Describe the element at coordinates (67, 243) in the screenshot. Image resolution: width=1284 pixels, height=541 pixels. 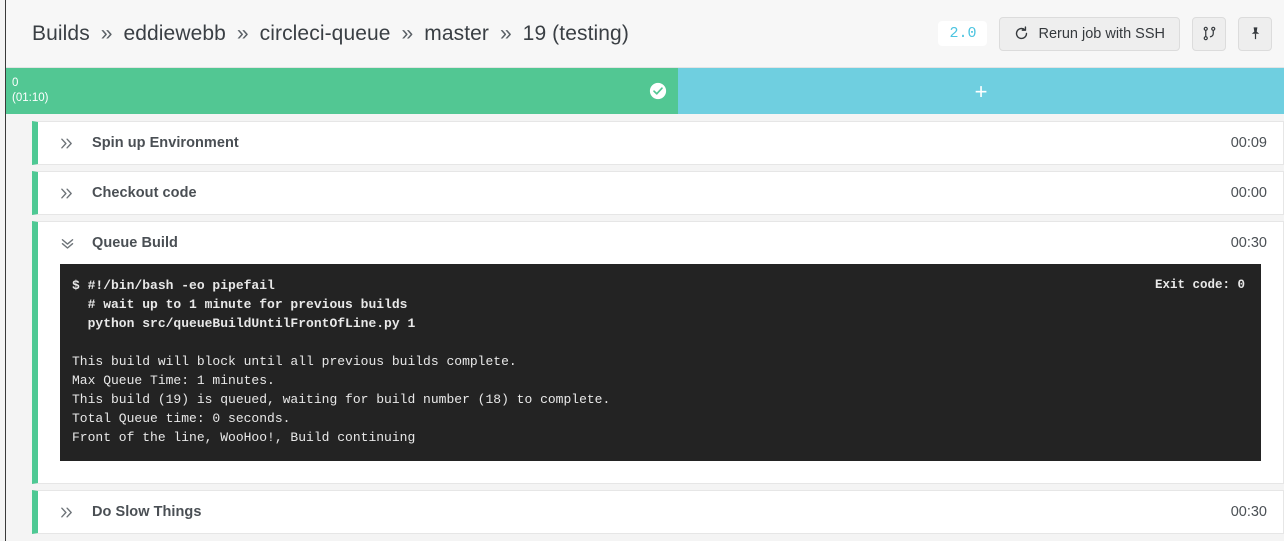
I see `chevron-double-down-icon` at that location.